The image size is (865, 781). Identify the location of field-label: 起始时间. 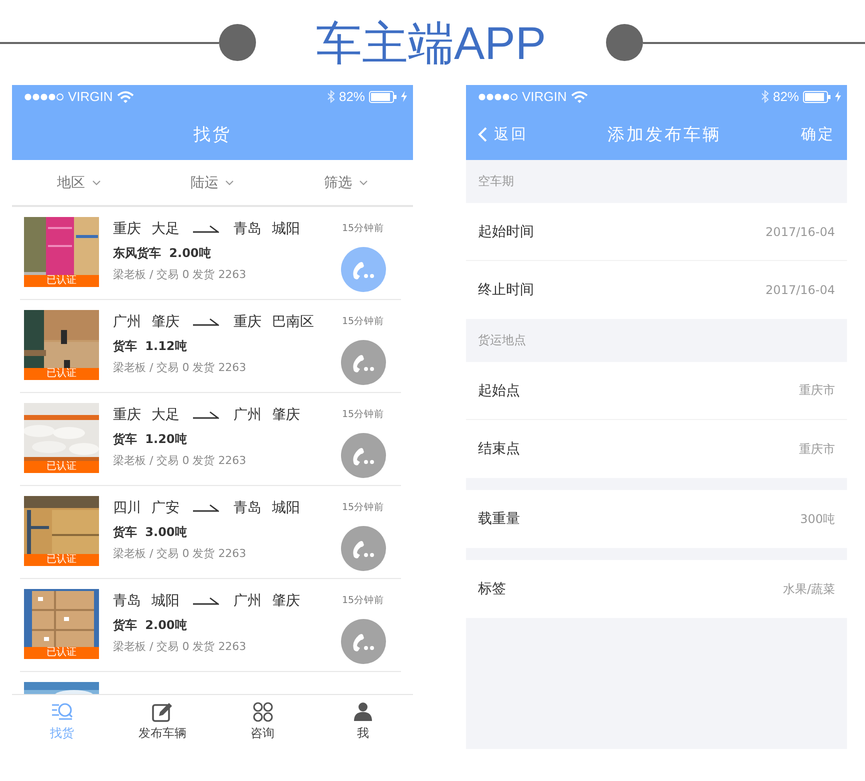
(506, 231).